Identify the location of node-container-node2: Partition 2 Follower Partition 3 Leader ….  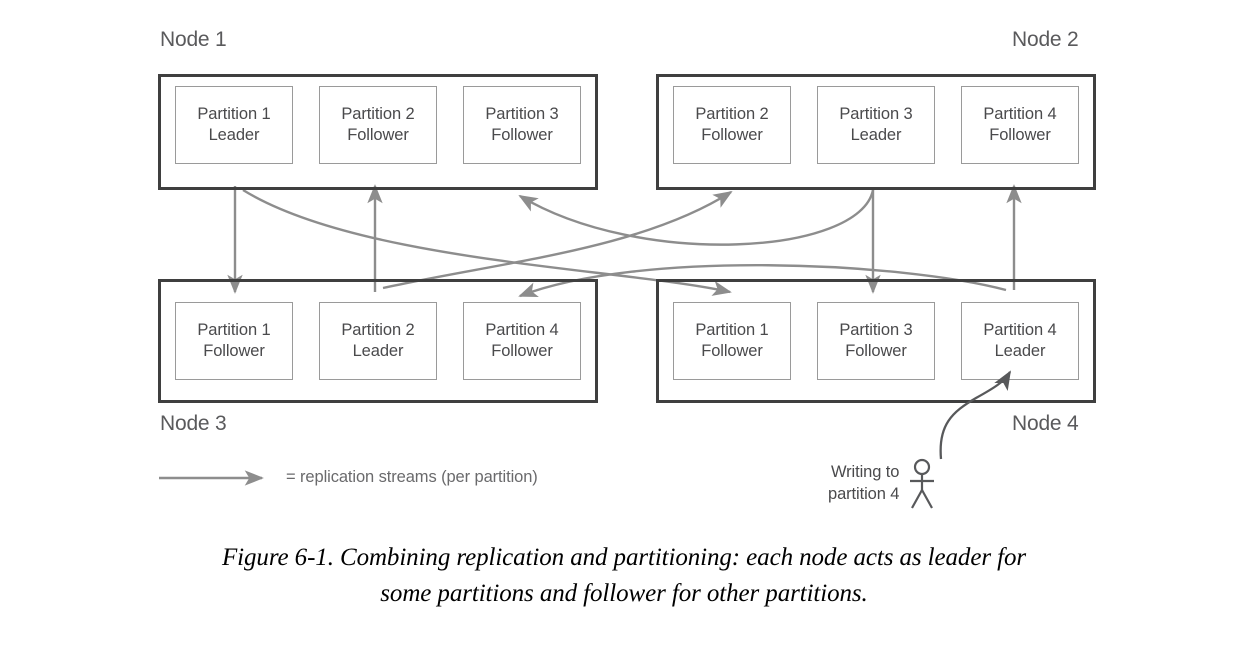
(876, 132).